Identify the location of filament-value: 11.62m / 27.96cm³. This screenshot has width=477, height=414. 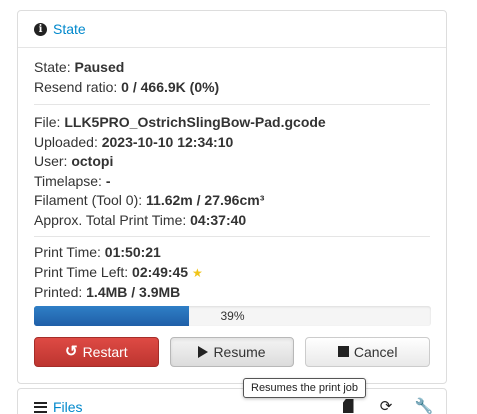
(205, 200).